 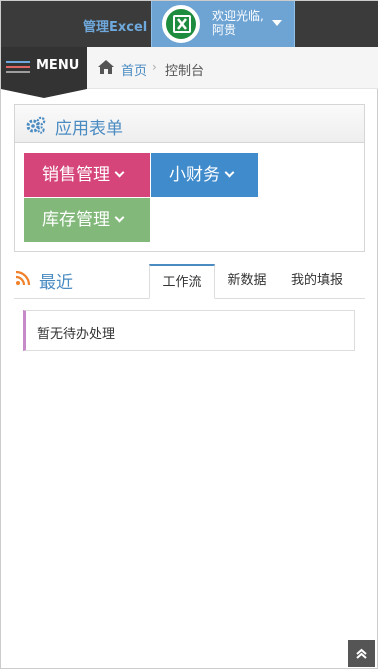 I want to click on user-menu: 欢迎光临, 阿贵, so click(x=223, y=24).